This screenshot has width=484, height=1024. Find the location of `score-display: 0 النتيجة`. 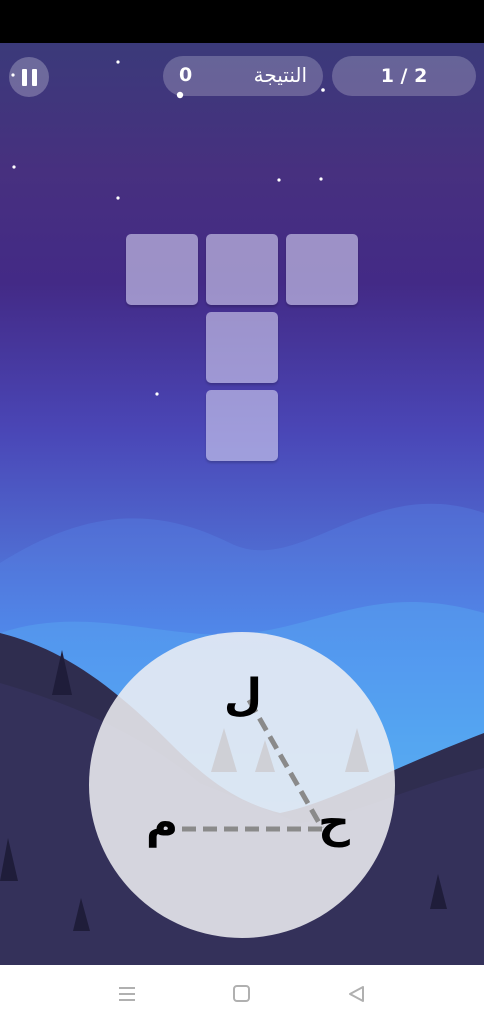

score-display: 0 النتيجة is located at coordinates (243, 76).